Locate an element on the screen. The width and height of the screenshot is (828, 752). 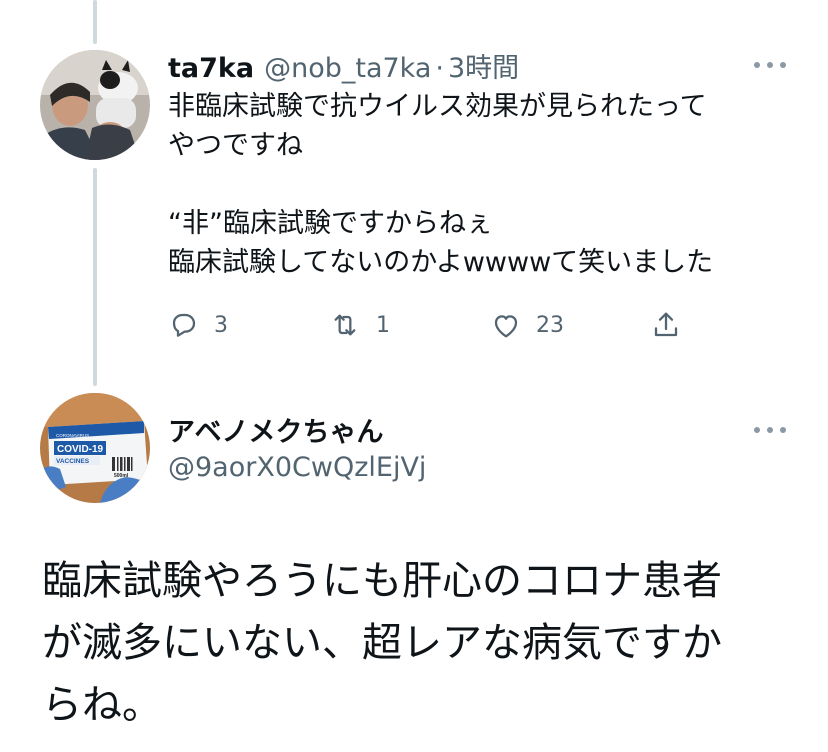
user-handle: @nob_ta7ka is located at coordinates (347, 68).